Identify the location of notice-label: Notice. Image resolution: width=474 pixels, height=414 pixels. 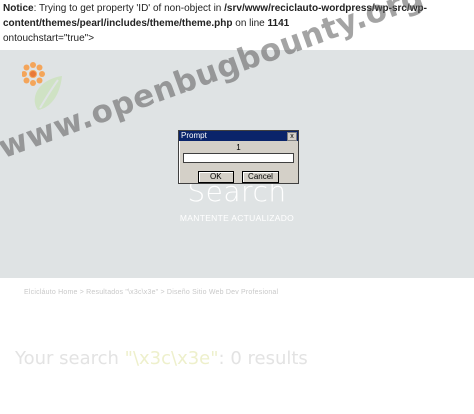
(18, 8).